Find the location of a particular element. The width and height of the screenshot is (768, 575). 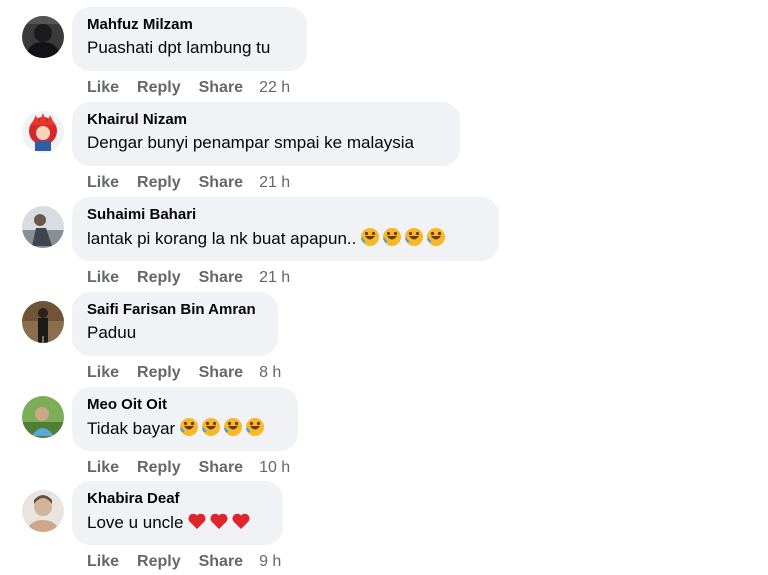

comment-text-content: Love u uncle is located at coordinates (135, 522).